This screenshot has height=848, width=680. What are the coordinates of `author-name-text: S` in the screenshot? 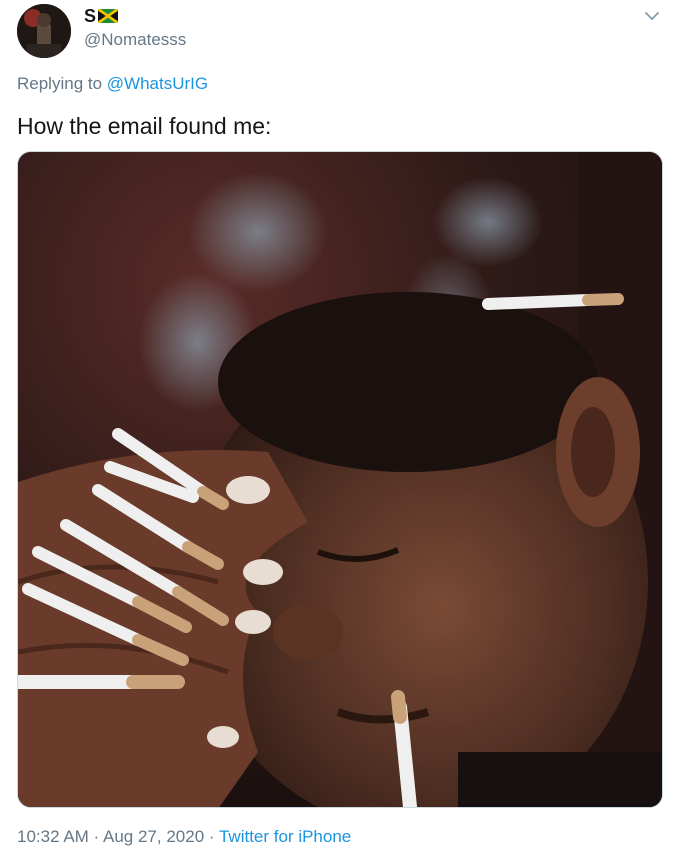 It's located at (90, 16).